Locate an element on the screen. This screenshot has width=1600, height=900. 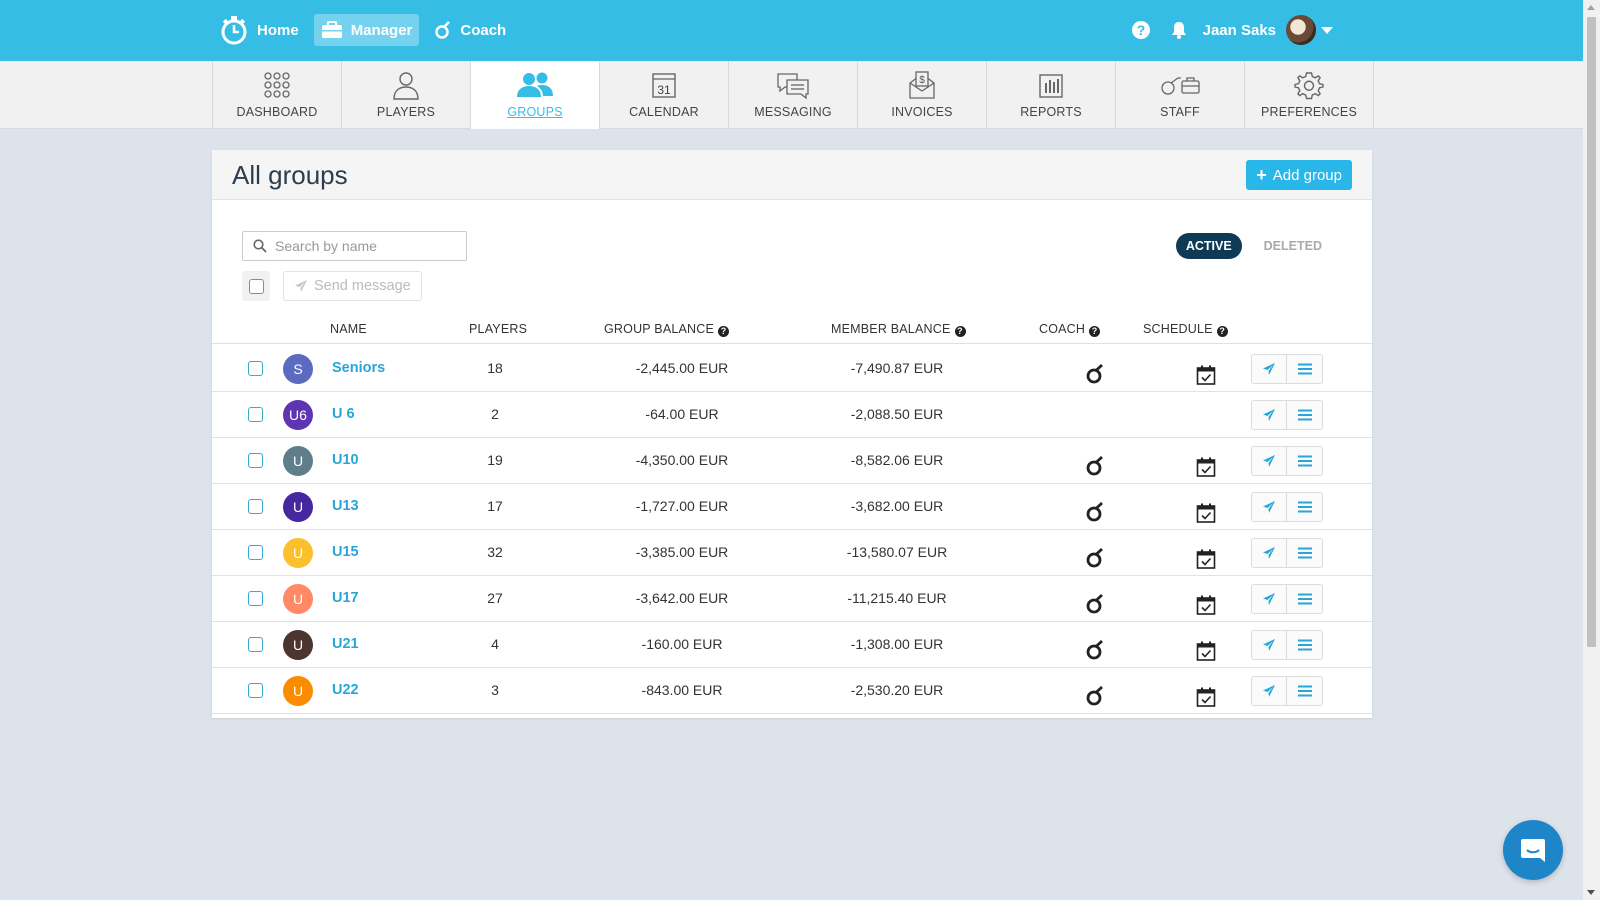
calendar-icon: 31 is located at coordinates (664, 85).